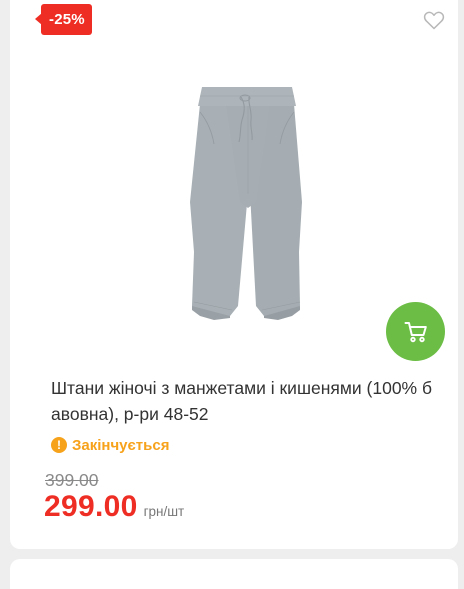 The height and width of the screenshot is (589, 464). What do you see at coordinates (121, 445) in the screenshot?
I see `stock-status-text: Закінчується` at bounding box center [121, 445].